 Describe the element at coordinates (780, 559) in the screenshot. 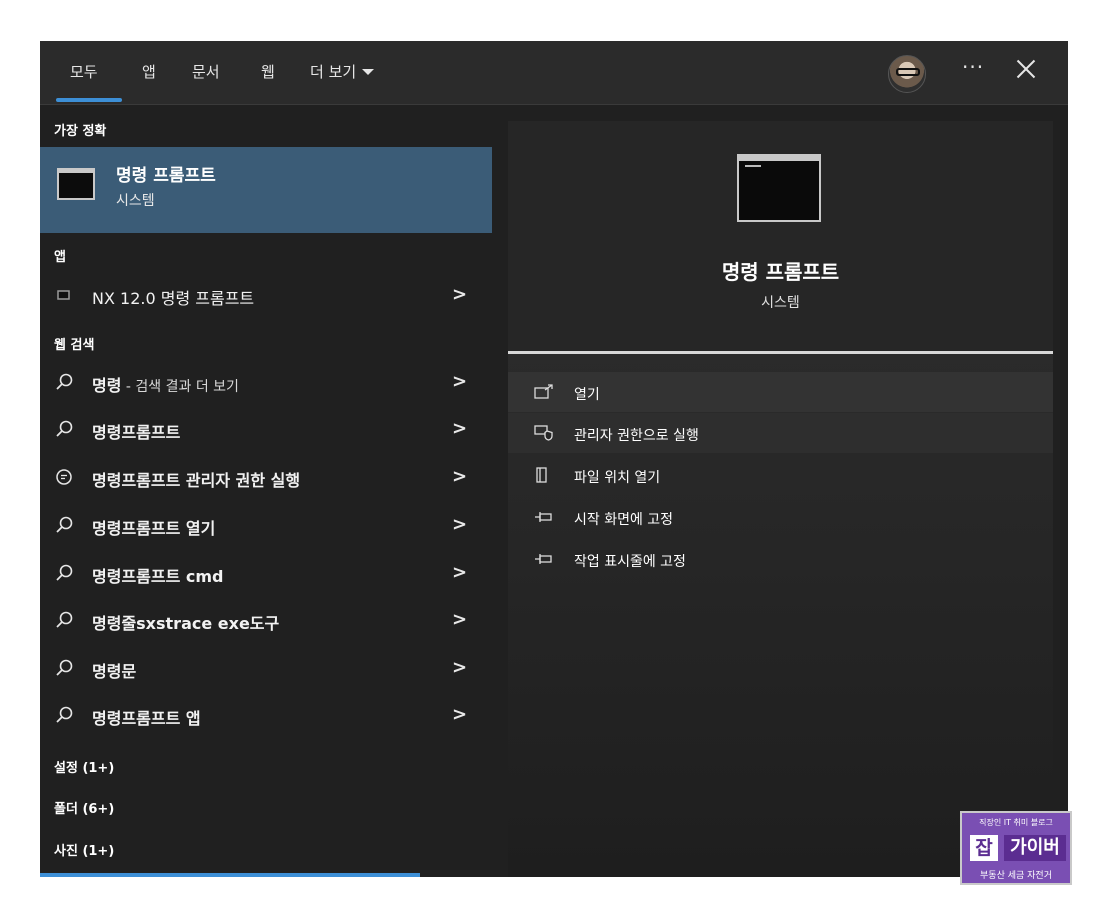

I see `action-pin-to-taskbar: 작업 표시줄에 고정` at that location.